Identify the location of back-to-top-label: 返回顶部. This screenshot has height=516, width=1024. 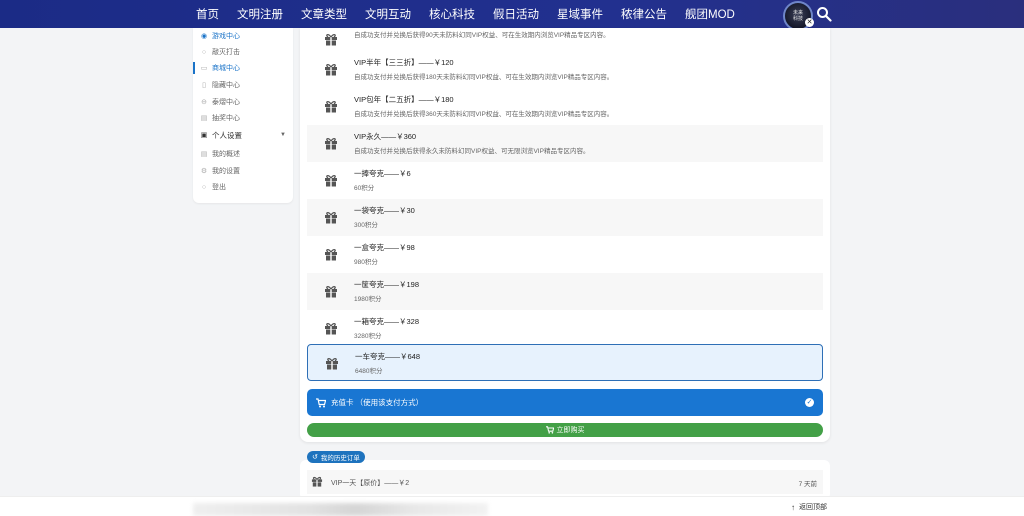
(813, 507).